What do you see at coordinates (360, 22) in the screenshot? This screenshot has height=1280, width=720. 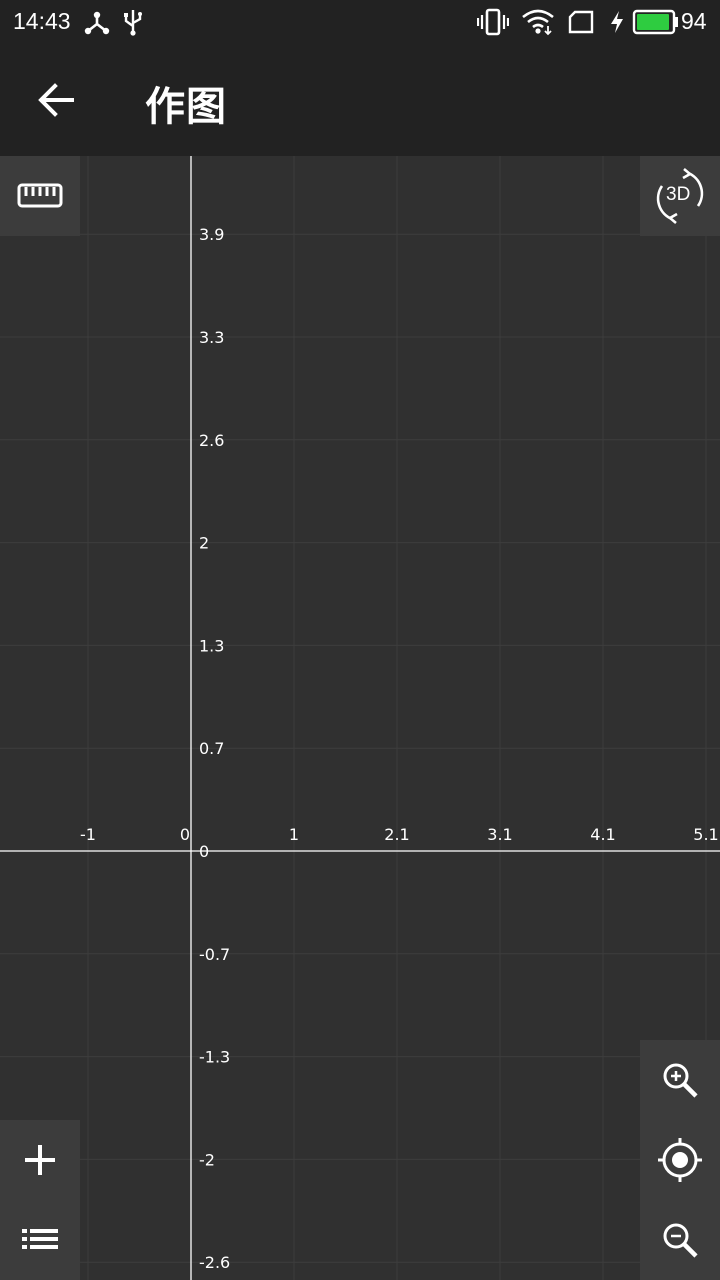 I see `status-bar: 14:43 94` at bounding box center [360, 22].